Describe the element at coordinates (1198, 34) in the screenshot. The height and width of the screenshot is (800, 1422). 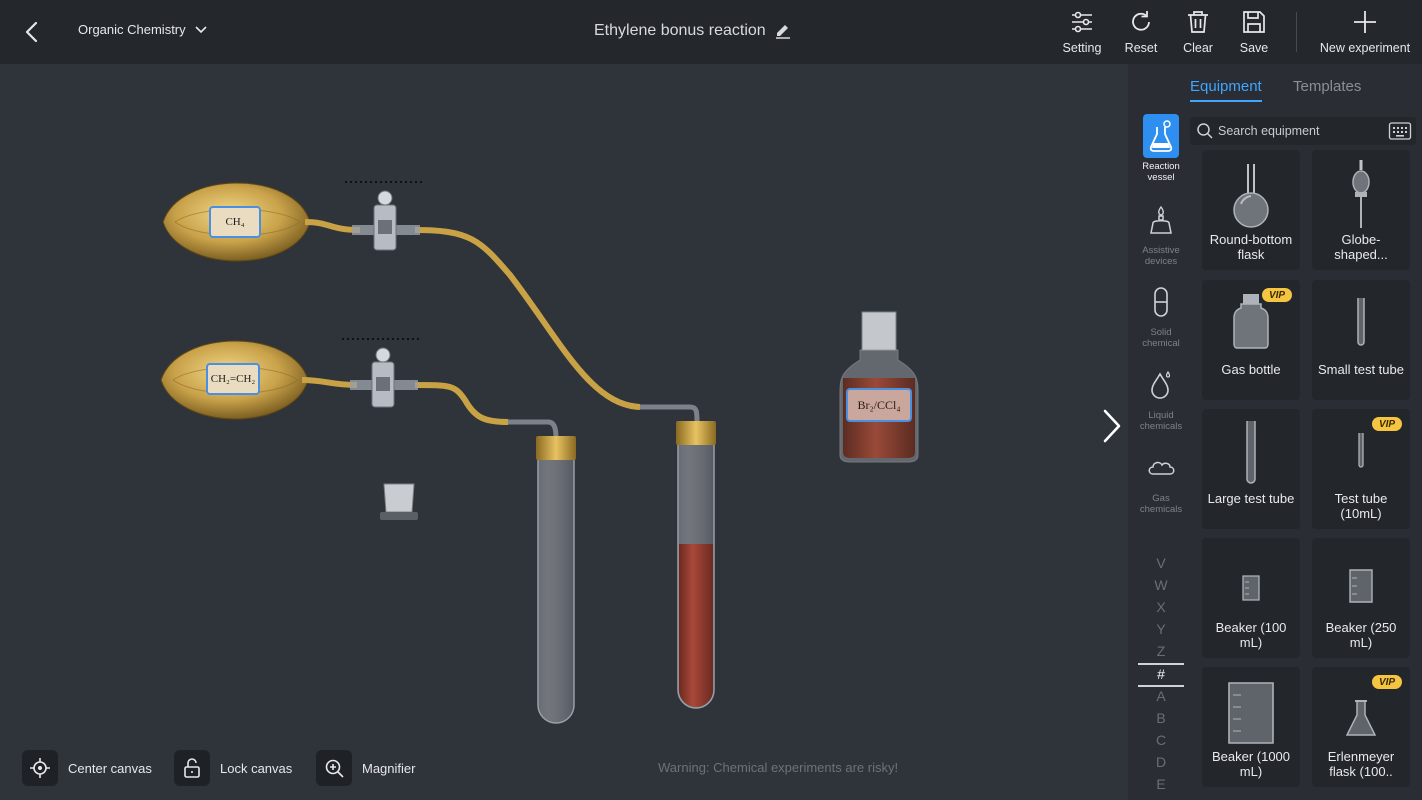
I see `clear-button: Clear` at that location.